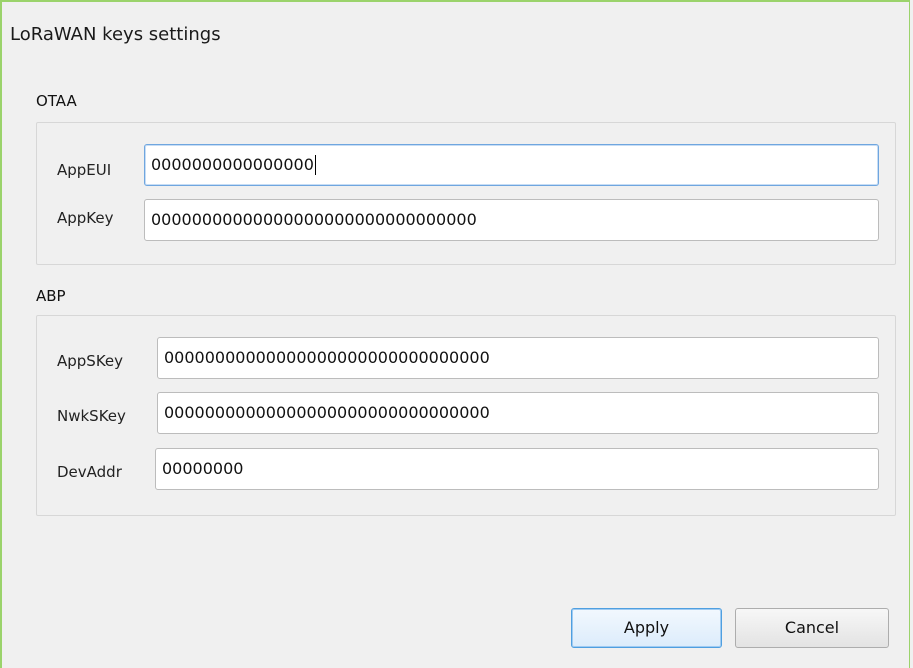 The width and height of the screenshot is (913, 668). I want to click on appeui-value: 0000000000000000, so click(232, 164).